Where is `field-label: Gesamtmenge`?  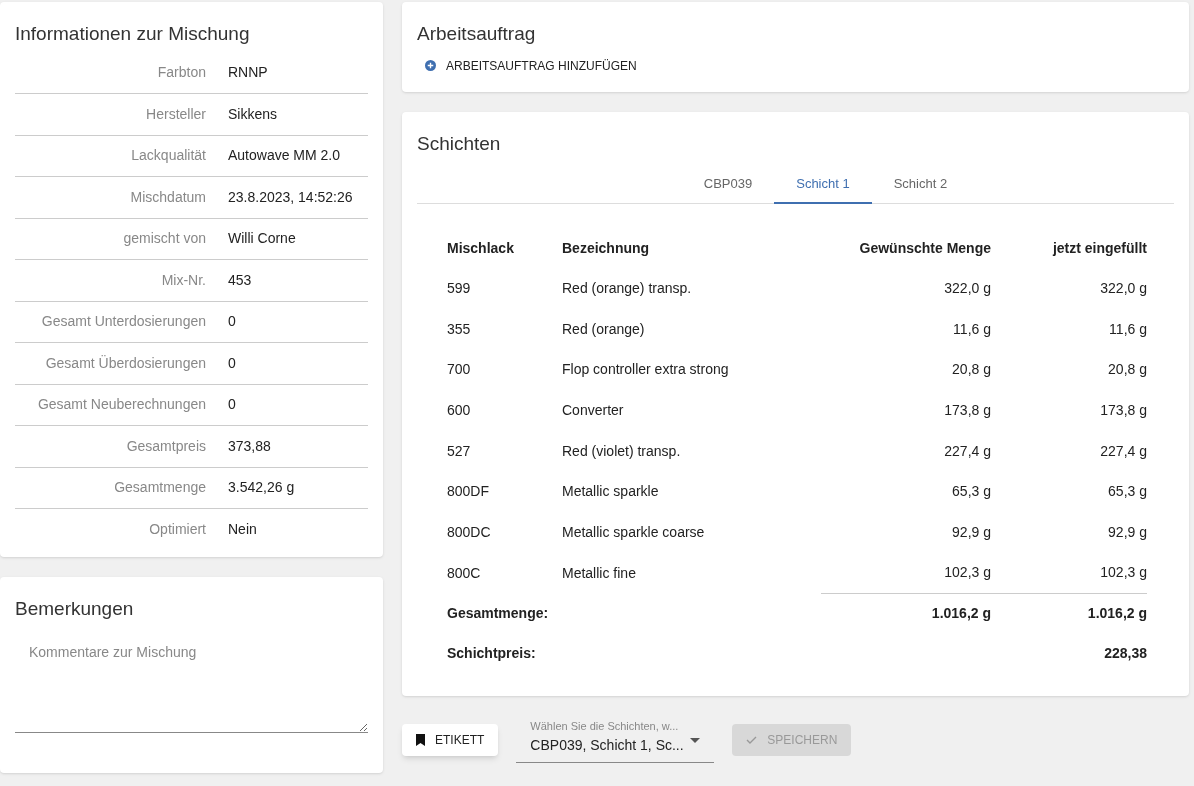
field-label: Gesamtmenge is located at coordinates (159, 488).